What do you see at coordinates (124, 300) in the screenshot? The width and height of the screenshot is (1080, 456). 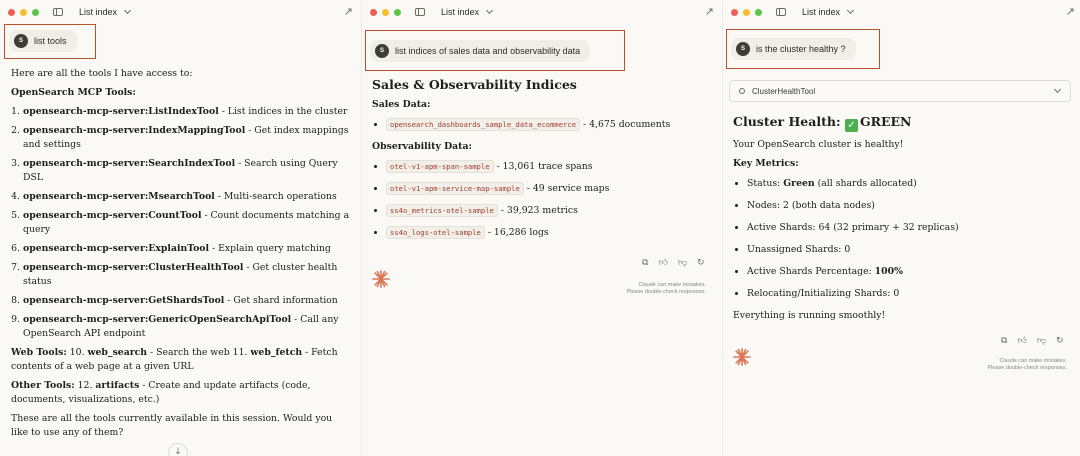 I see `tool-name: opensearch-mcp-server:GetShardsTool` at bounding box center [124, 300].